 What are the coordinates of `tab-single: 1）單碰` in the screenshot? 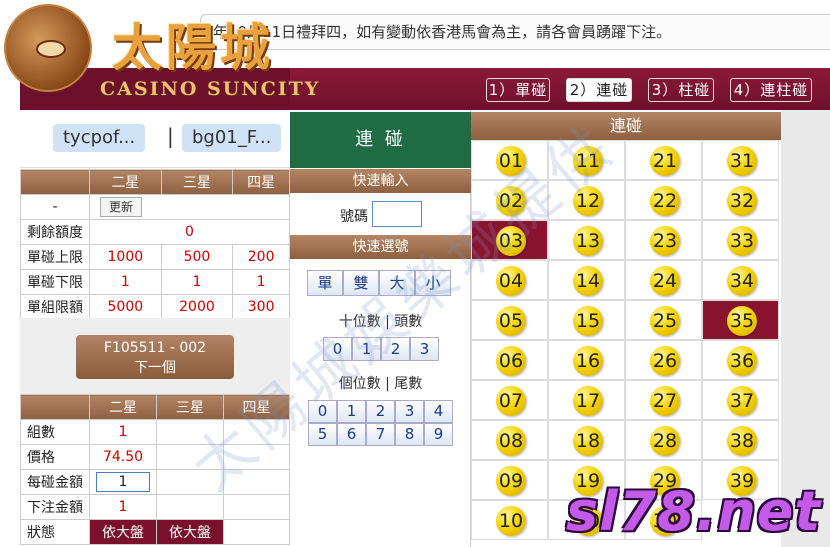 It's located at (518, 90).